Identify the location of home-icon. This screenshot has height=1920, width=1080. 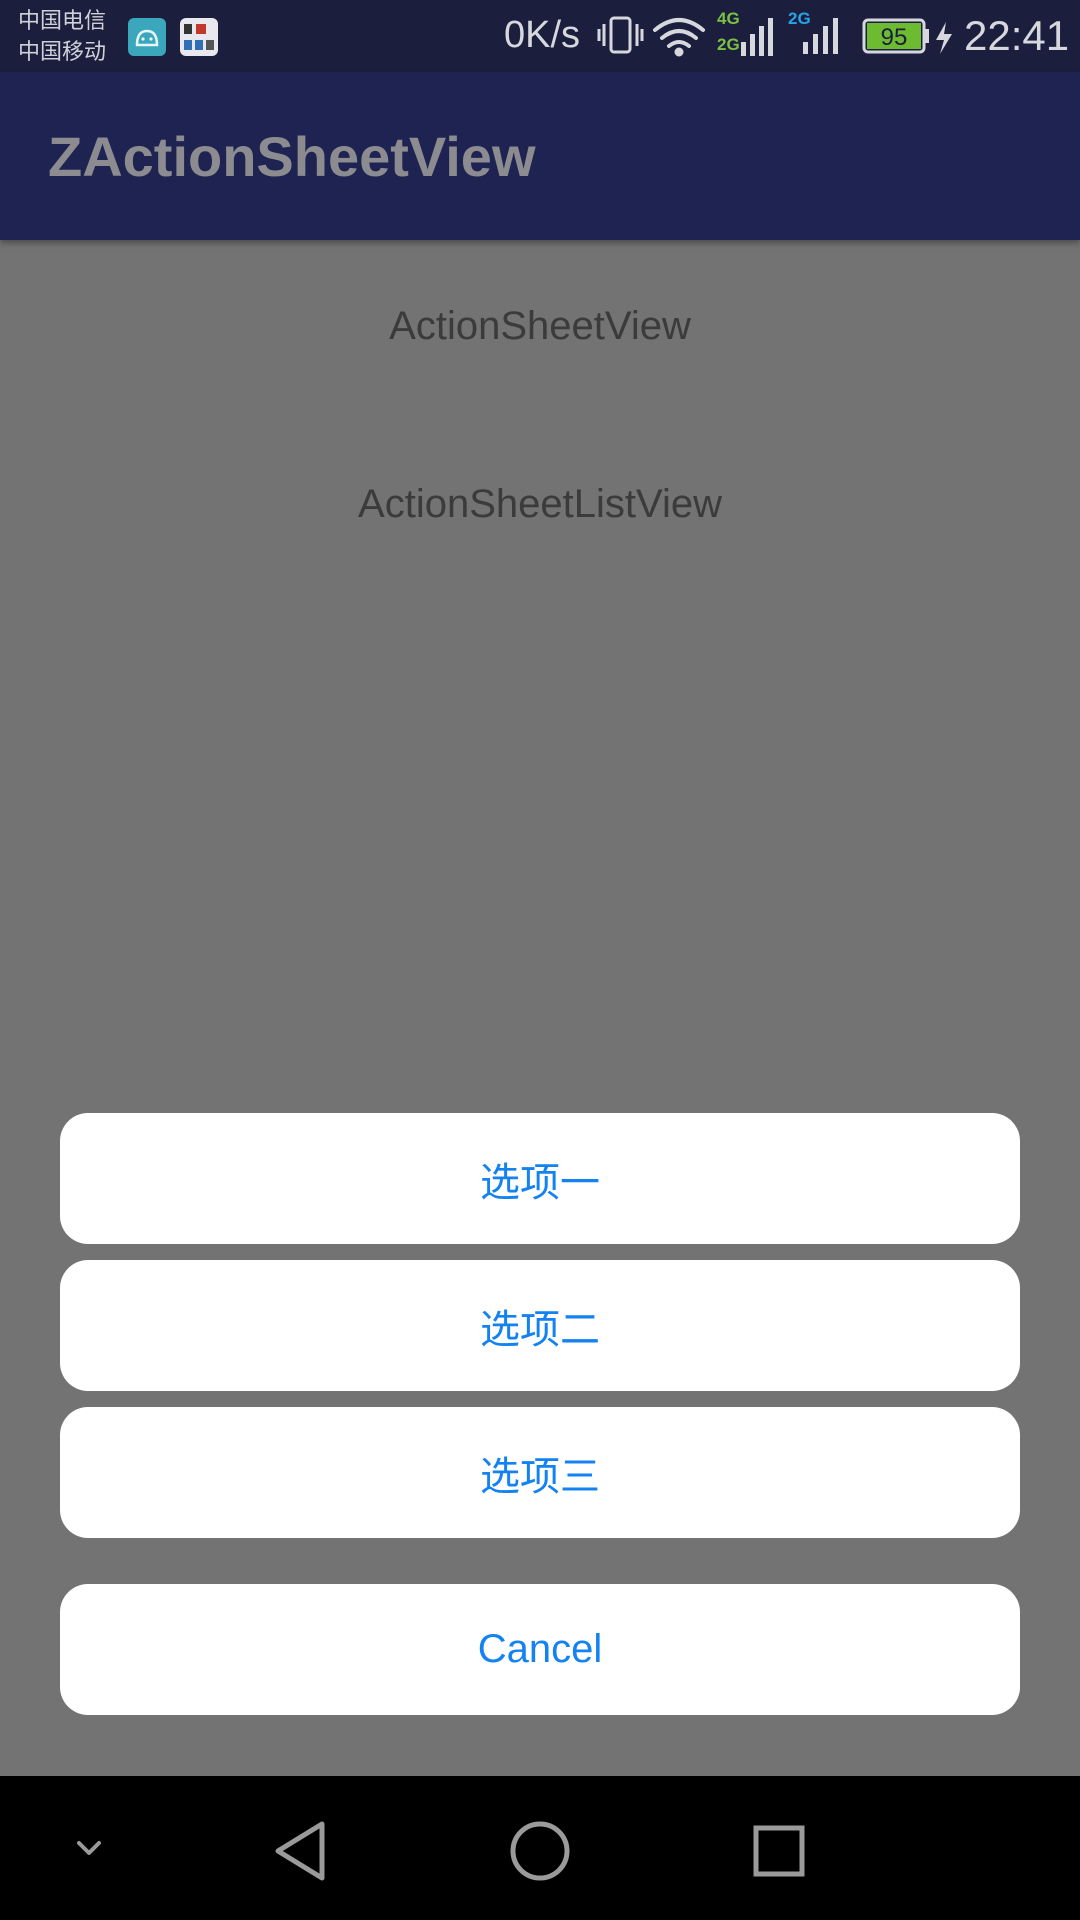
(540, 1851).